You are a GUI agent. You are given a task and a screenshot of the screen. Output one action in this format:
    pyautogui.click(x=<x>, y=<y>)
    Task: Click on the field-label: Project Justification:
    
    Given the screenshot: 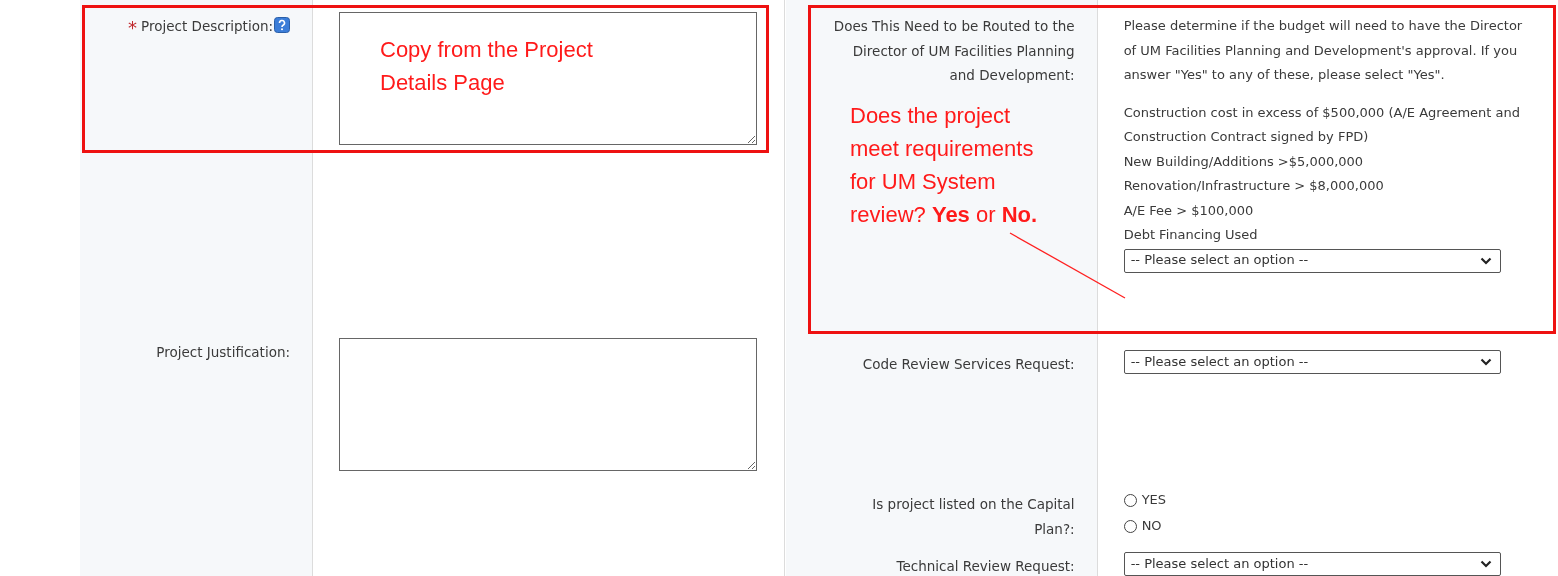 What is the action you would take?
    pyautogui.click(x=223, y=352)
    